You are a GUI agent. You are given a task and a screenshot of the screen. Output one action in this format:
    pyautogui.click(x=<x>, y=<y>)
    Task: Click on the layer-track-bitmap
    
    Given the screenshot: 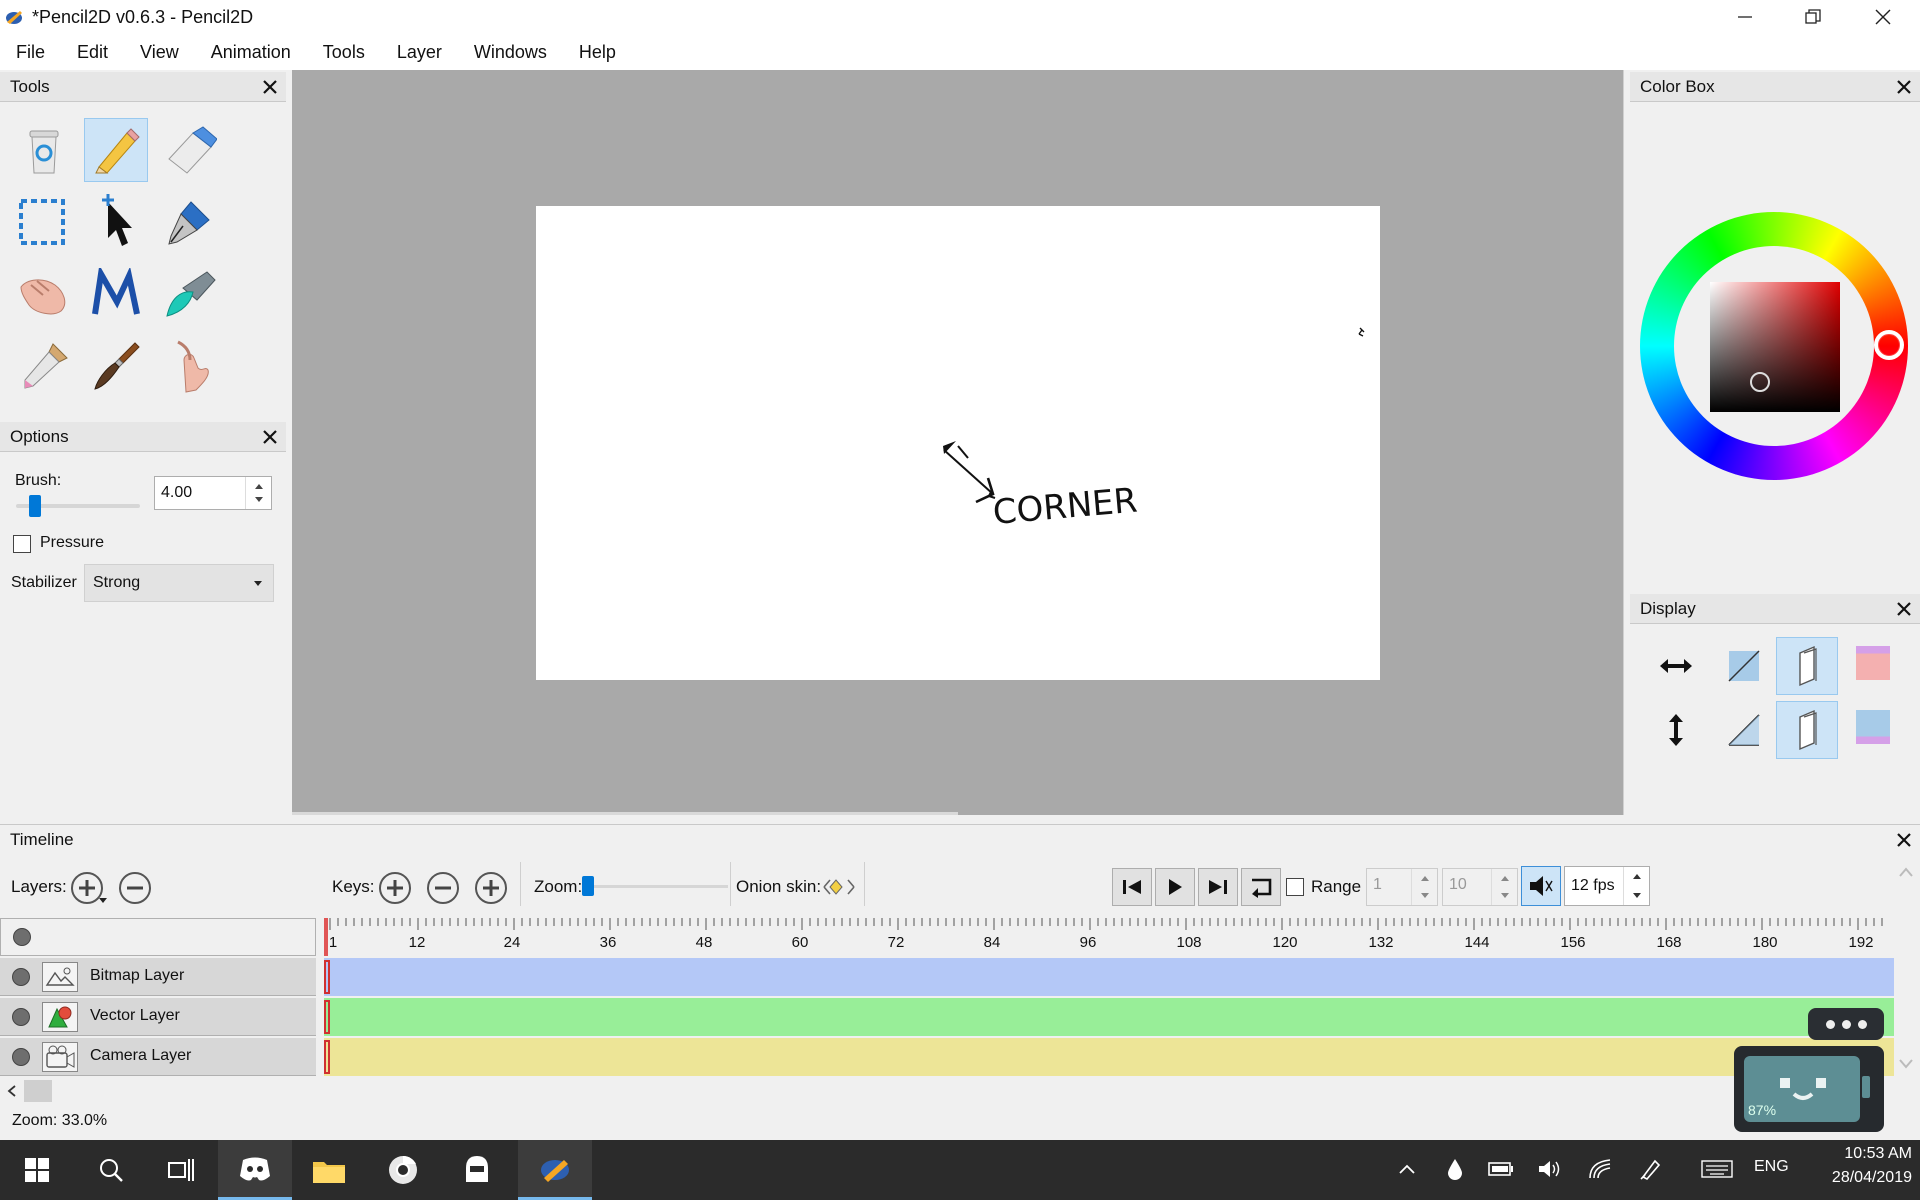 What is the action you would take?
    pyautogui.click(x=1109, y=977)
    